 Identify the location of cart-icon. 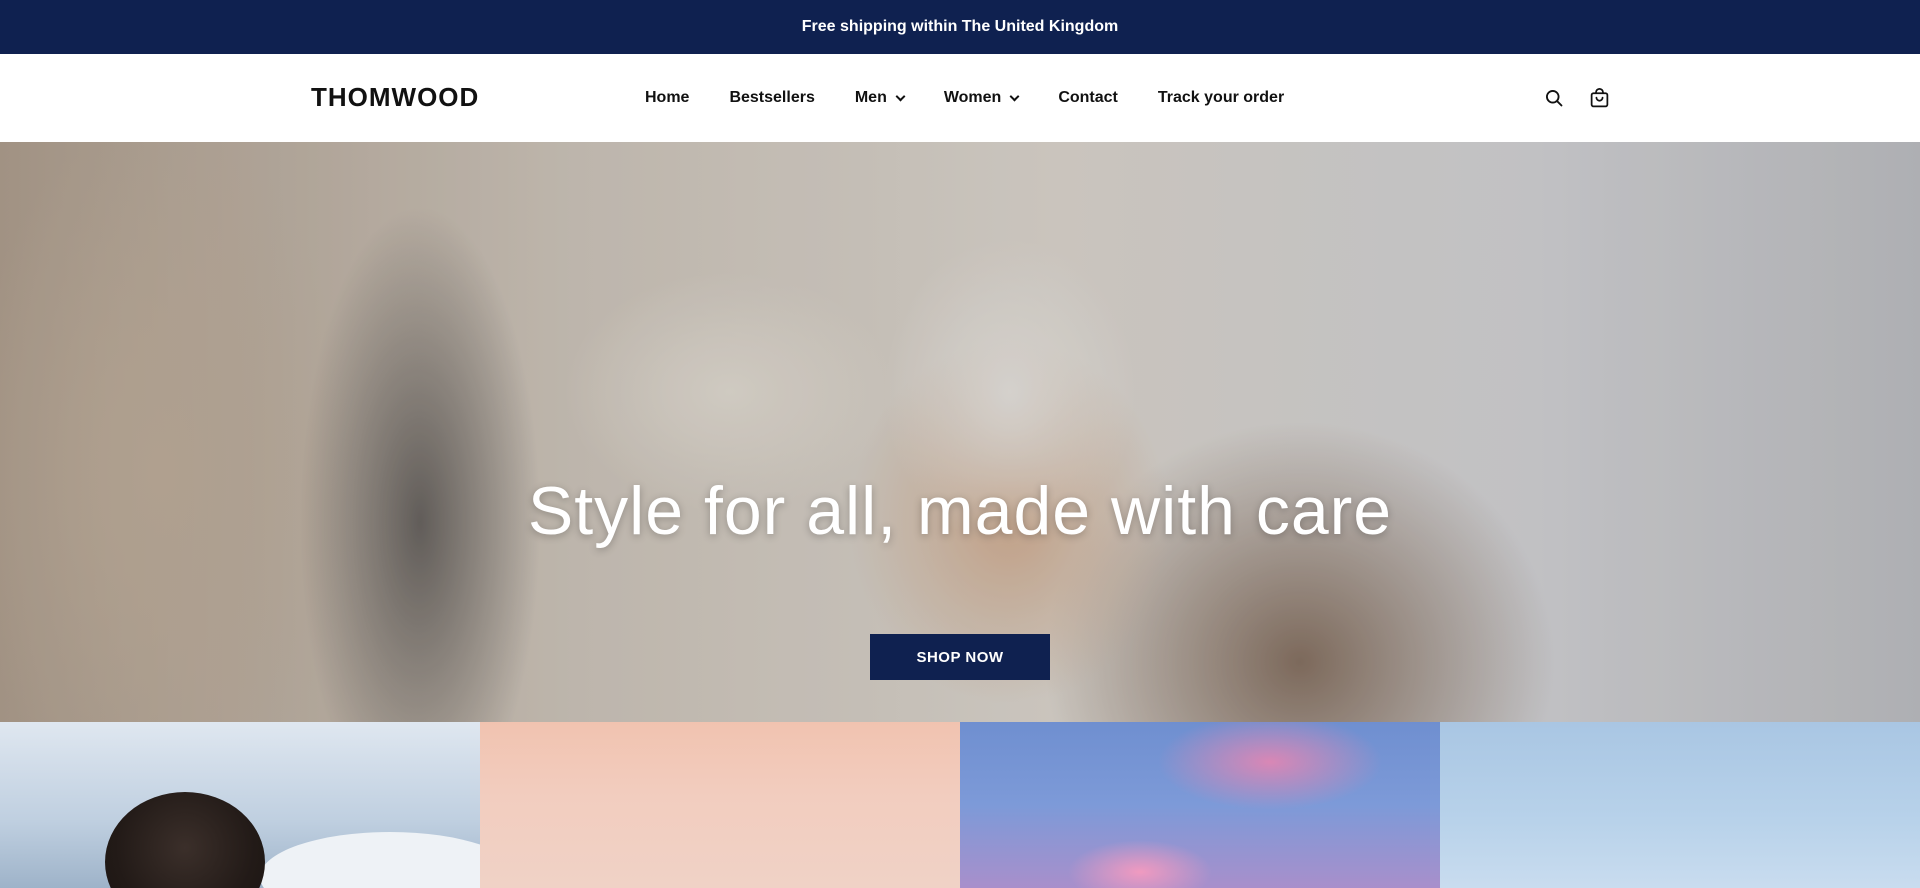
(1599, 97).